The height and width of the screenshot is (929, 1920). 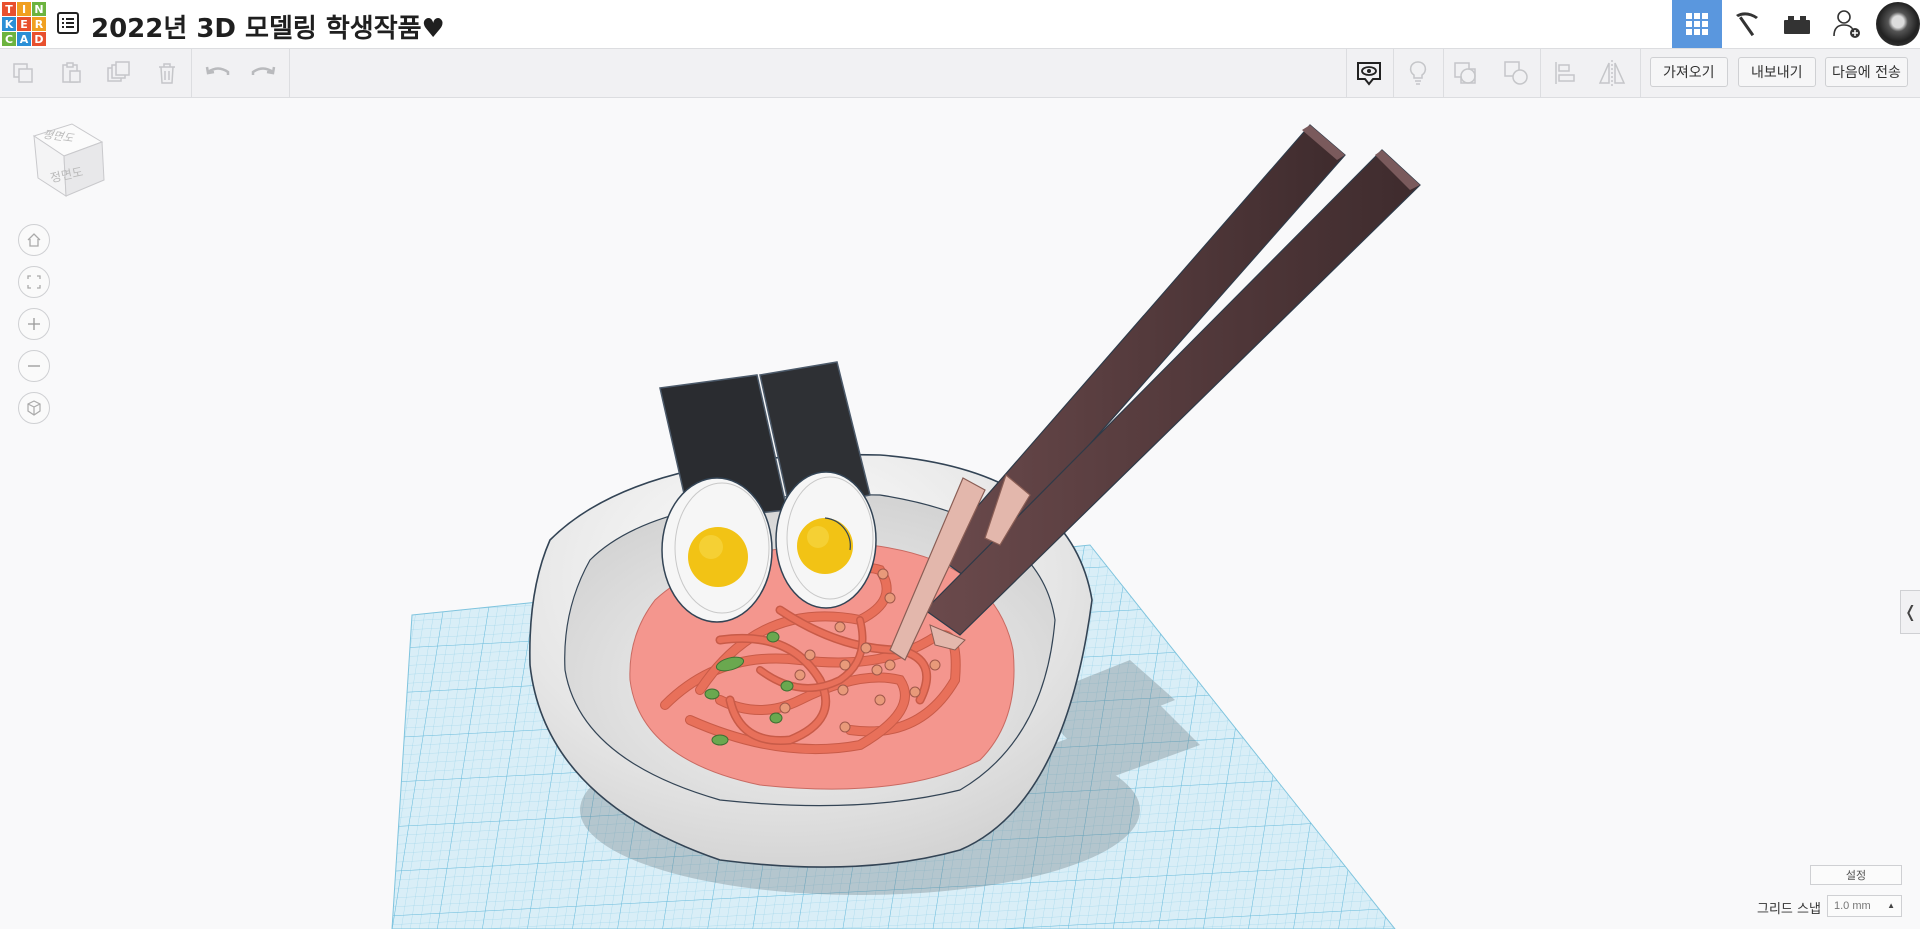 I want to click on grid-snap-select: 1.0 mm ▲, so click(x=1864, y=906).